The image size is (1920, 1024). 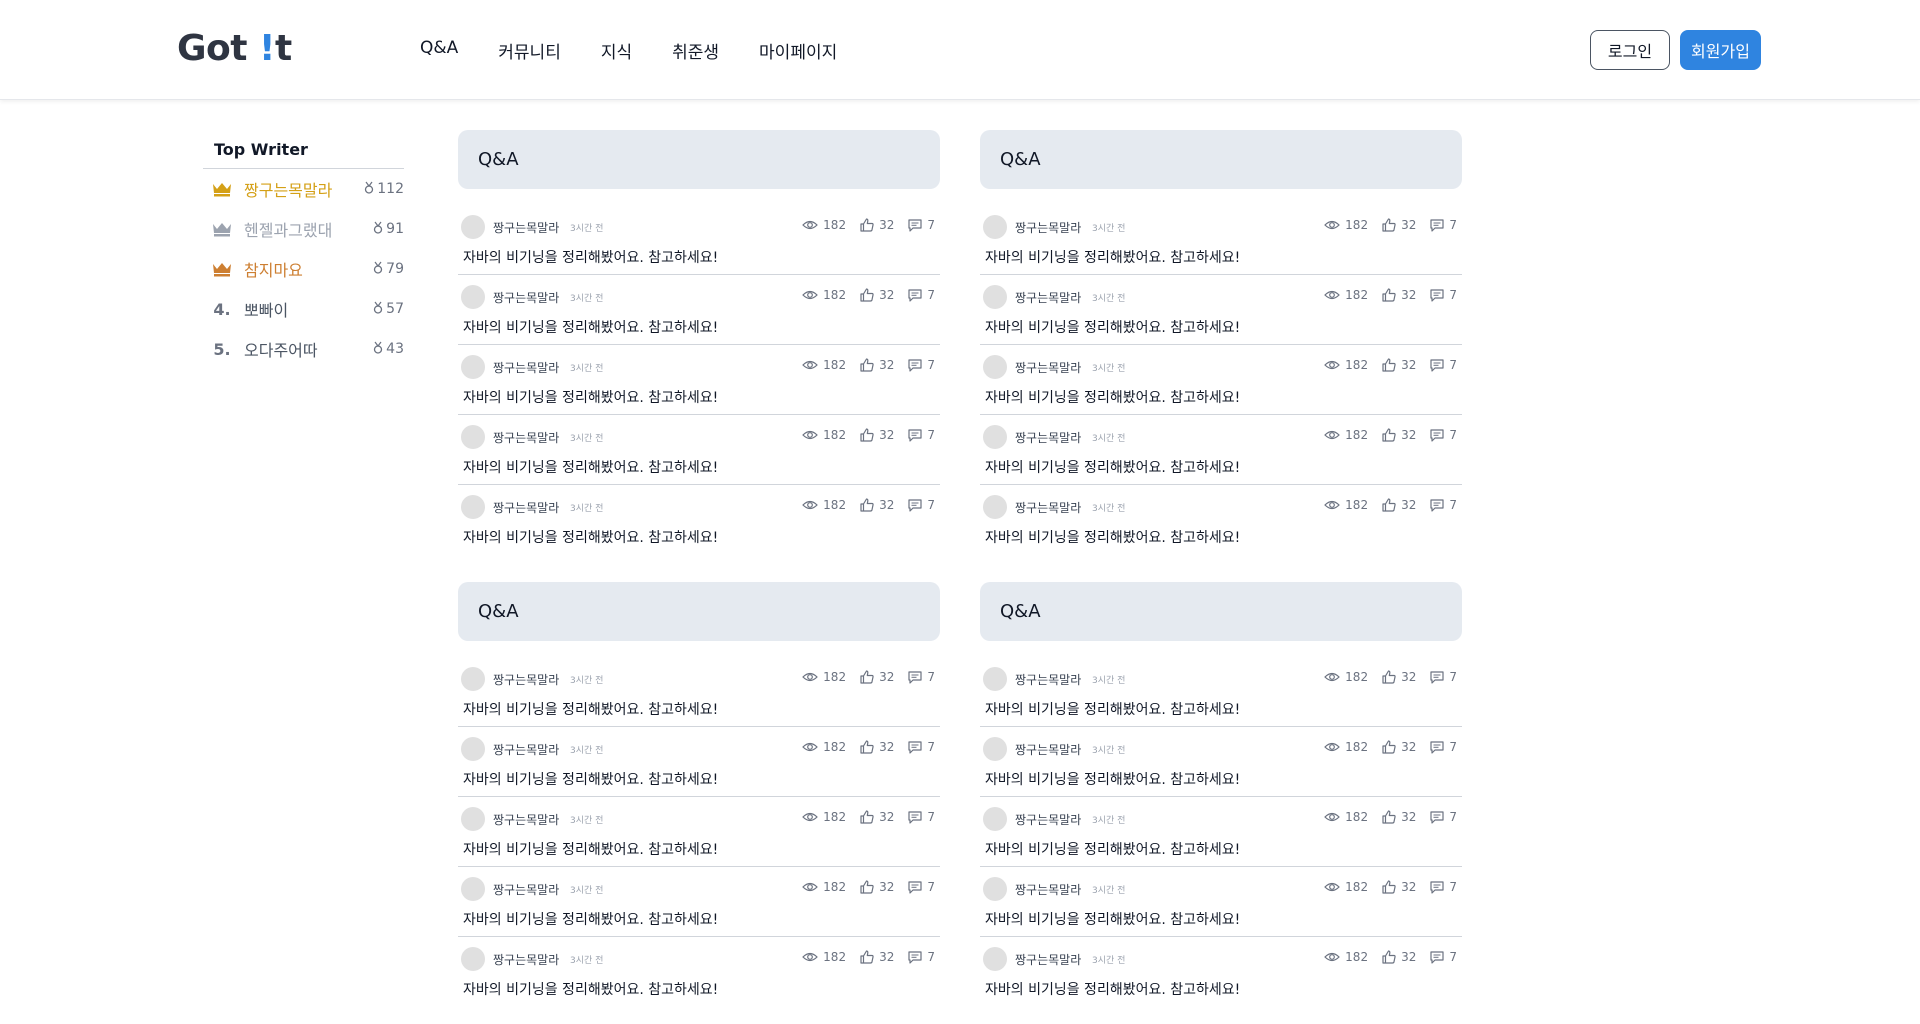 What do you see at coordinates (1357, 887) in the screenshot?
I see `view-count: 182` at bounding box center [1357, 887].